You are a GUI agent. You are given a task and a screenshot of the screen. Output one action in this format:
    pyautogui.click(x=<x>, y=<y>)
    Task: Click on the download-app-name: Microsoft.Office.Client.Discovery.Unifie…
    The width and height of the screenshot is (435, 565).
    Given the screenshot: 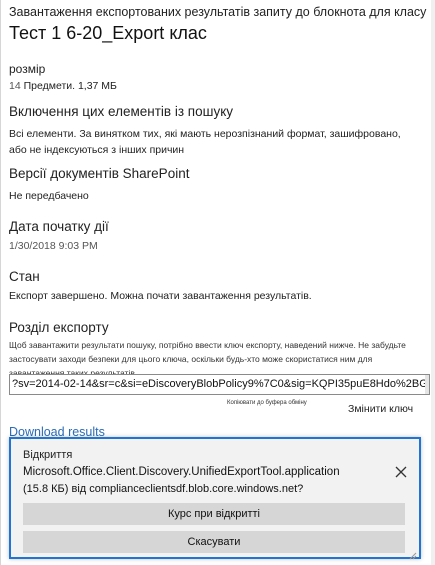 What is the action you would take?
    pyautogui.click(x=181, y=472)
    